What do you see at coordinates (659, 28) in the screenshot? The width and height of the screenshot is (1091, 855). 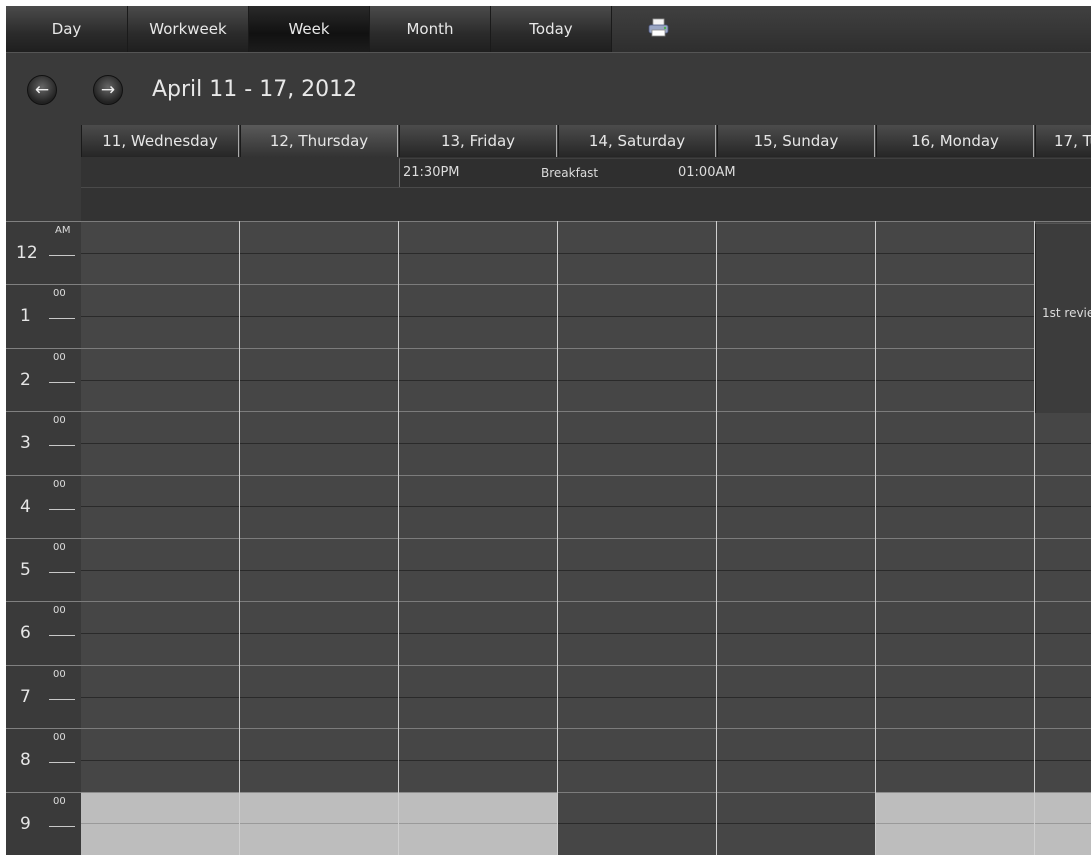 I see `printer-icon` at bounding box center [659, 28].